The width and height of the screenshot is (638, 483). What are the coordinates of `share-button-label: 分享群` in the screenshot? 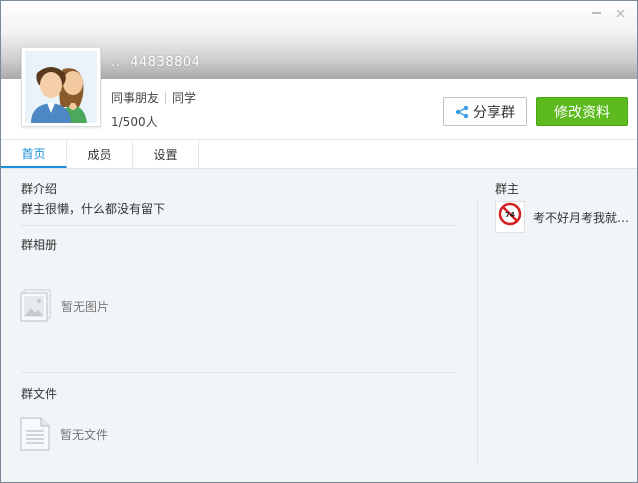 It's located at (494, 112).